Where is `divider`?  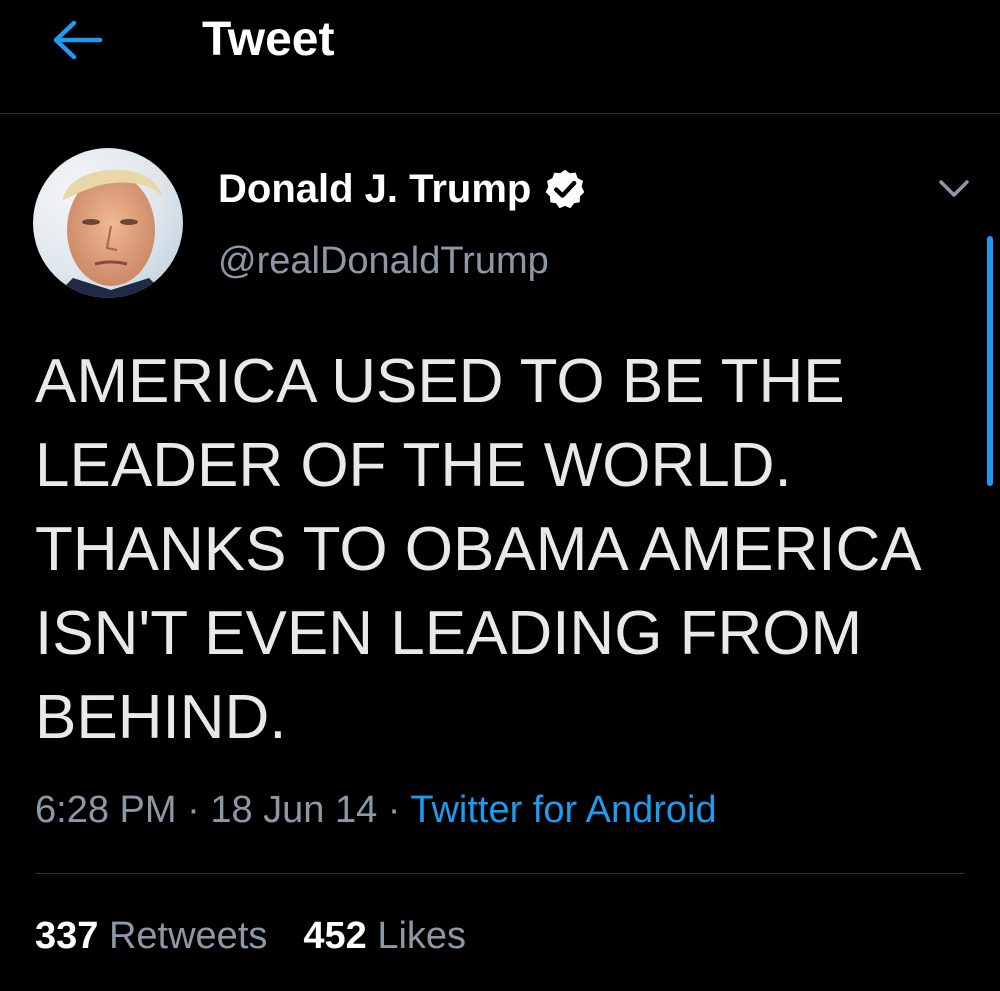 divider is located at coordinates (500, 873).